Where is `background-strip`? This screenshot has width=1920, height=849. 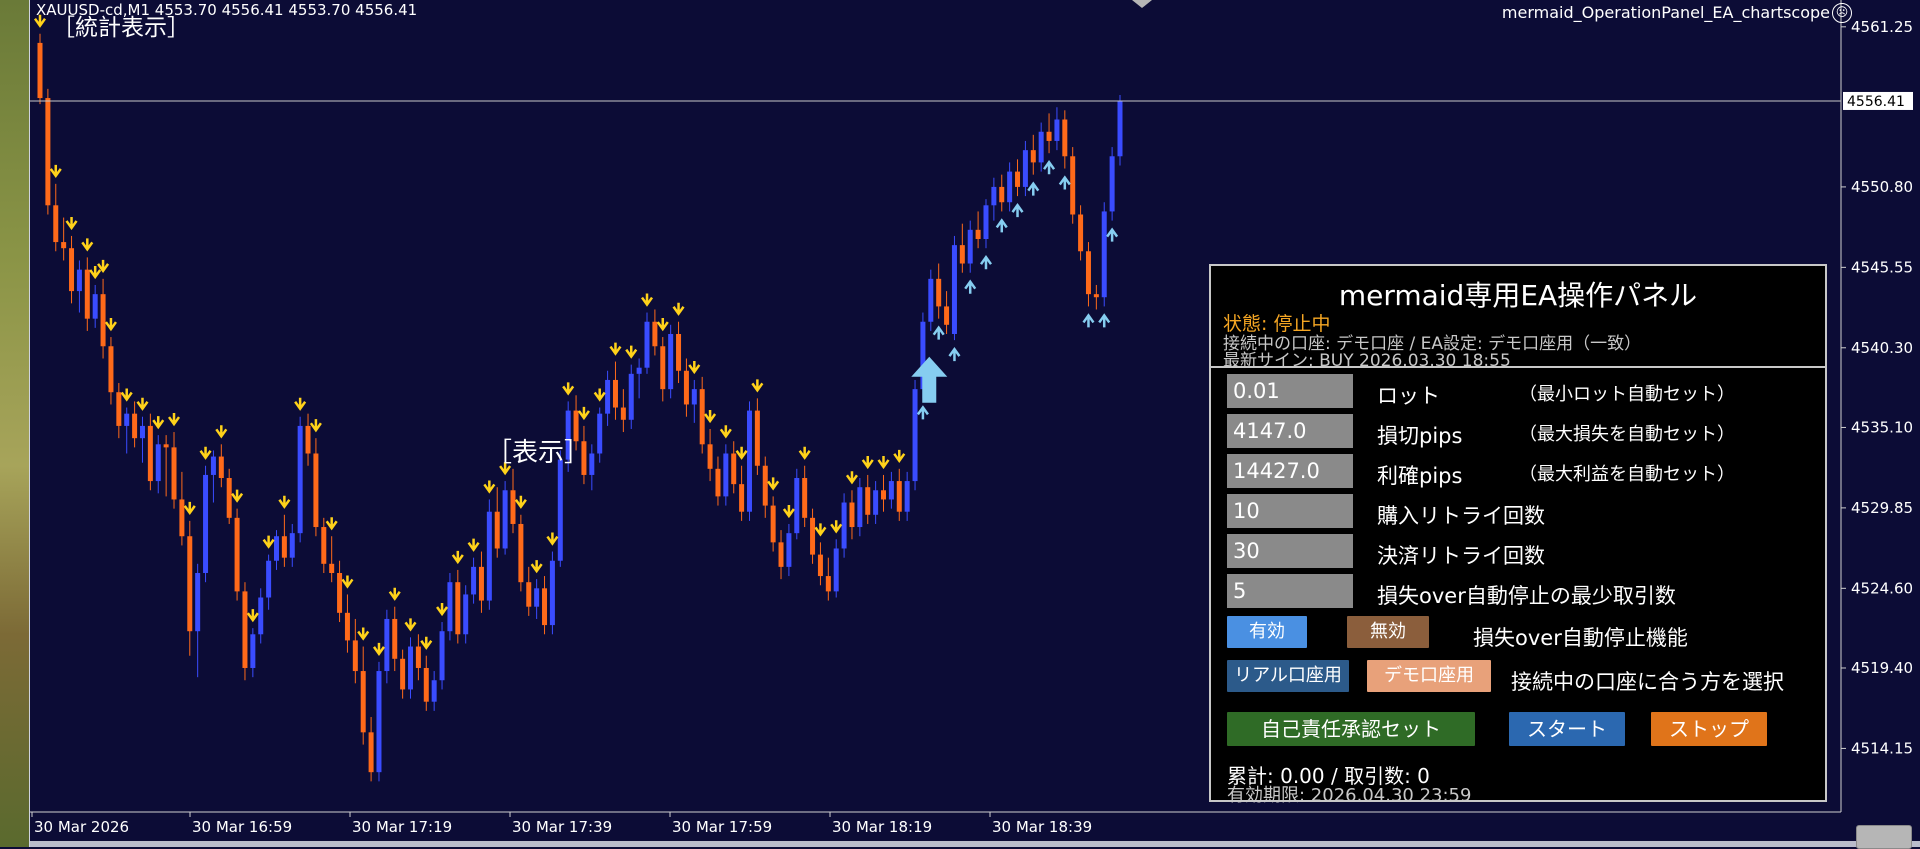
background-strip is located at coordinates (15, 423).